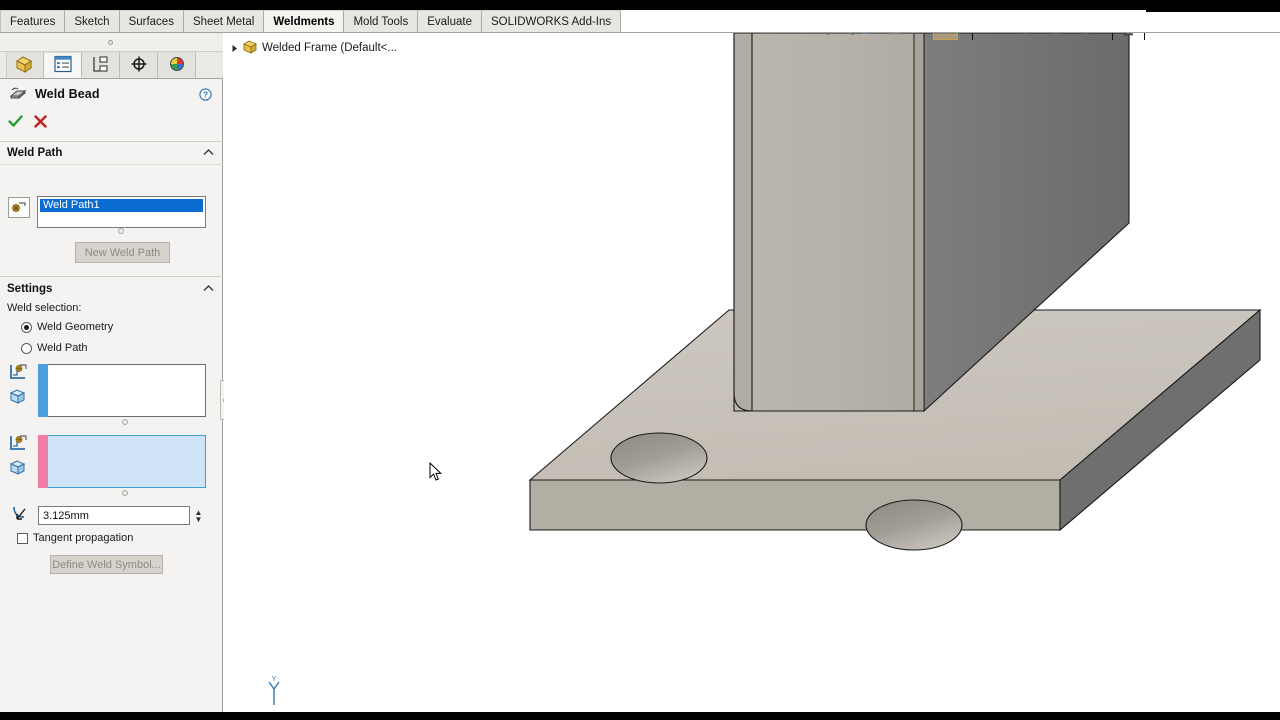 This screenshot has height=720, width=1280. Describe the element at coordinates (122, 461) in the screenshot. I see `face-set-2-selection-box` at that location.